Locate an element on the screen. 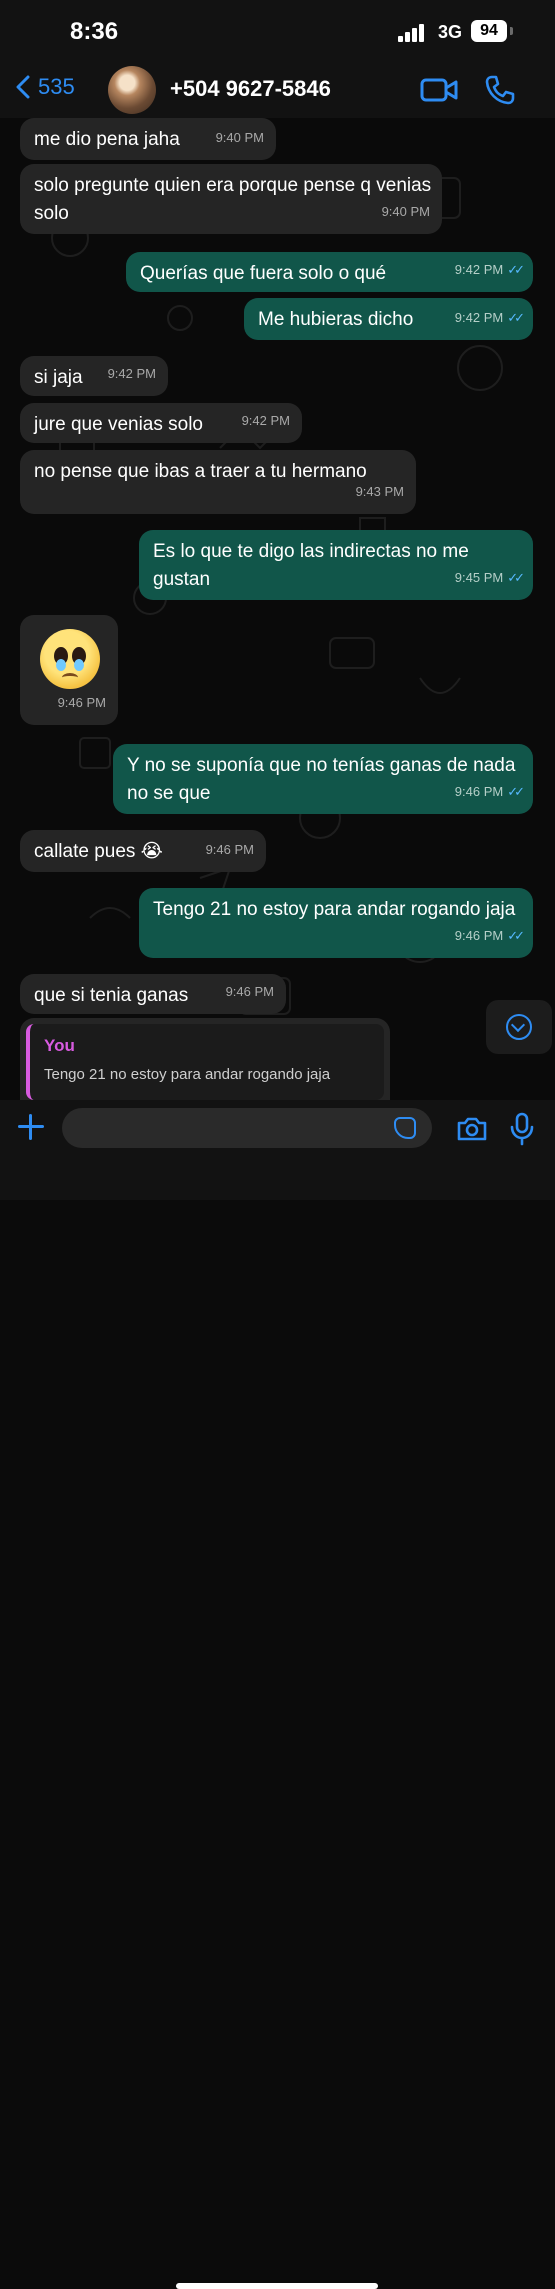  message-bubble: Me hubieras dicho 9:42 PM ✓✓ is located at coordinates (388, 319).